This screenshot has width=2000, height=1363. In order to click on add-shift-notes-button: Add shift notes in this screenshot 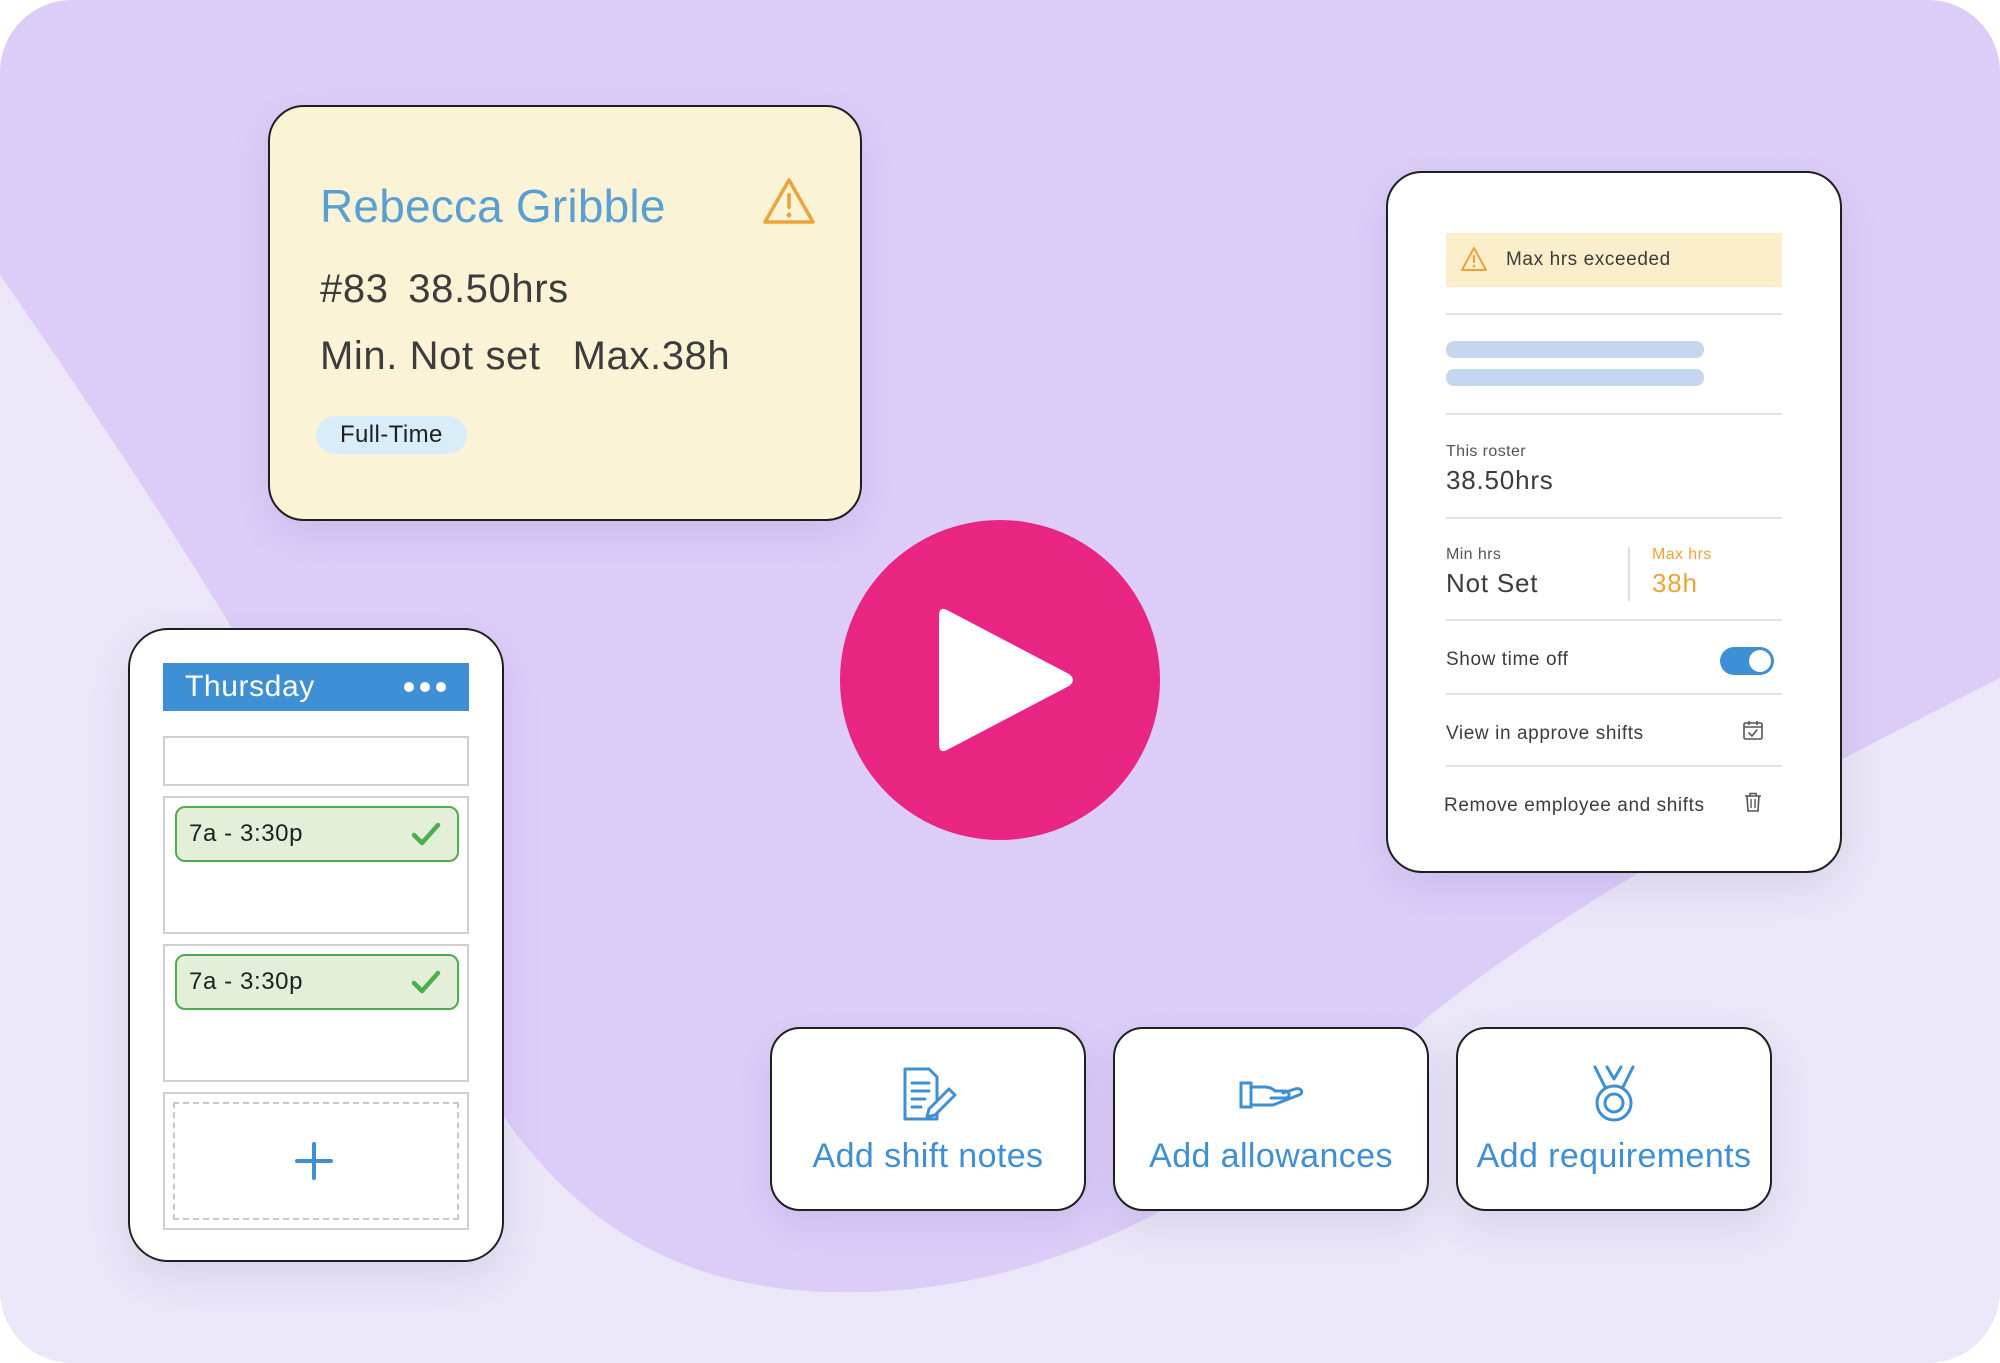, I will do `click(928, 1119)`.